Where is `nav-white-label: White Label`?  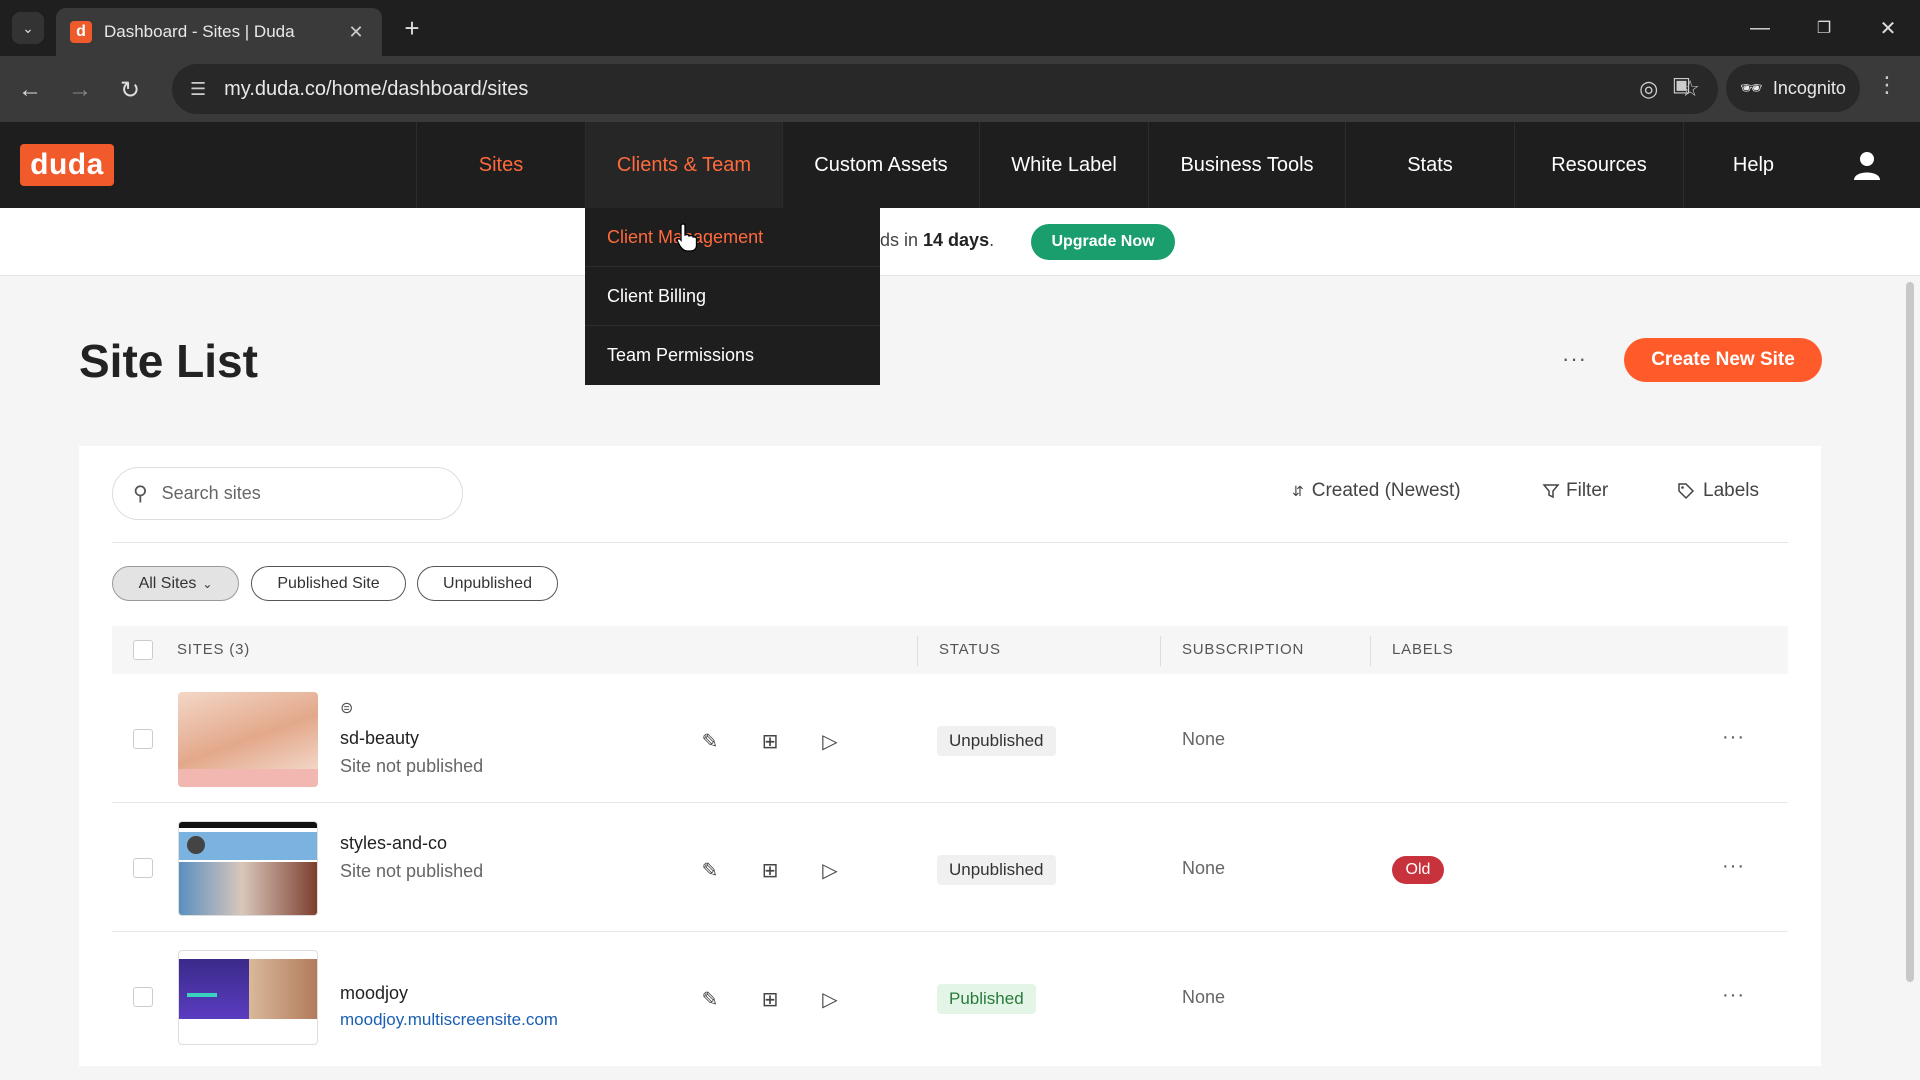 nav-white-label: White Label is located at coordinates (1063, 165).